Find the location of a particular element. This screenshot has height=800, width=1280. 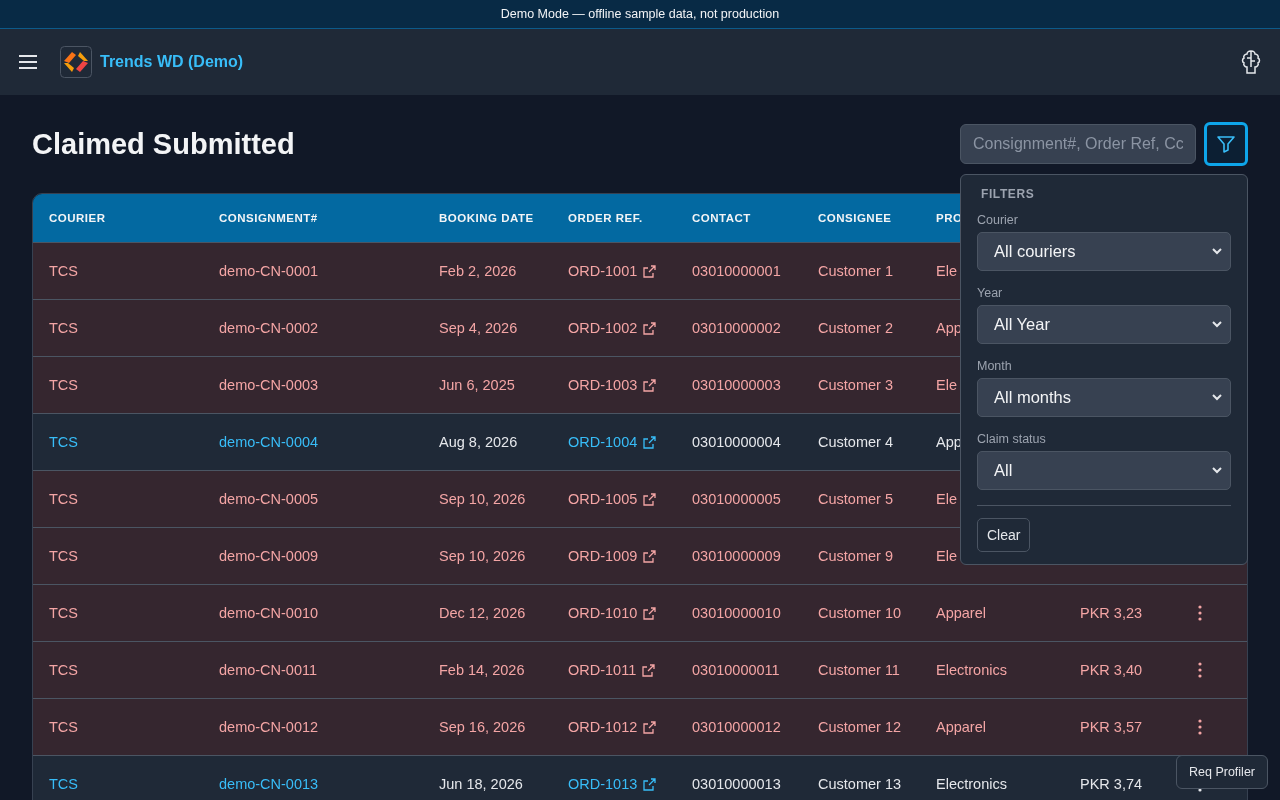

table-cell-text: PKR 3,23 is located at coordinates (1111, 613).